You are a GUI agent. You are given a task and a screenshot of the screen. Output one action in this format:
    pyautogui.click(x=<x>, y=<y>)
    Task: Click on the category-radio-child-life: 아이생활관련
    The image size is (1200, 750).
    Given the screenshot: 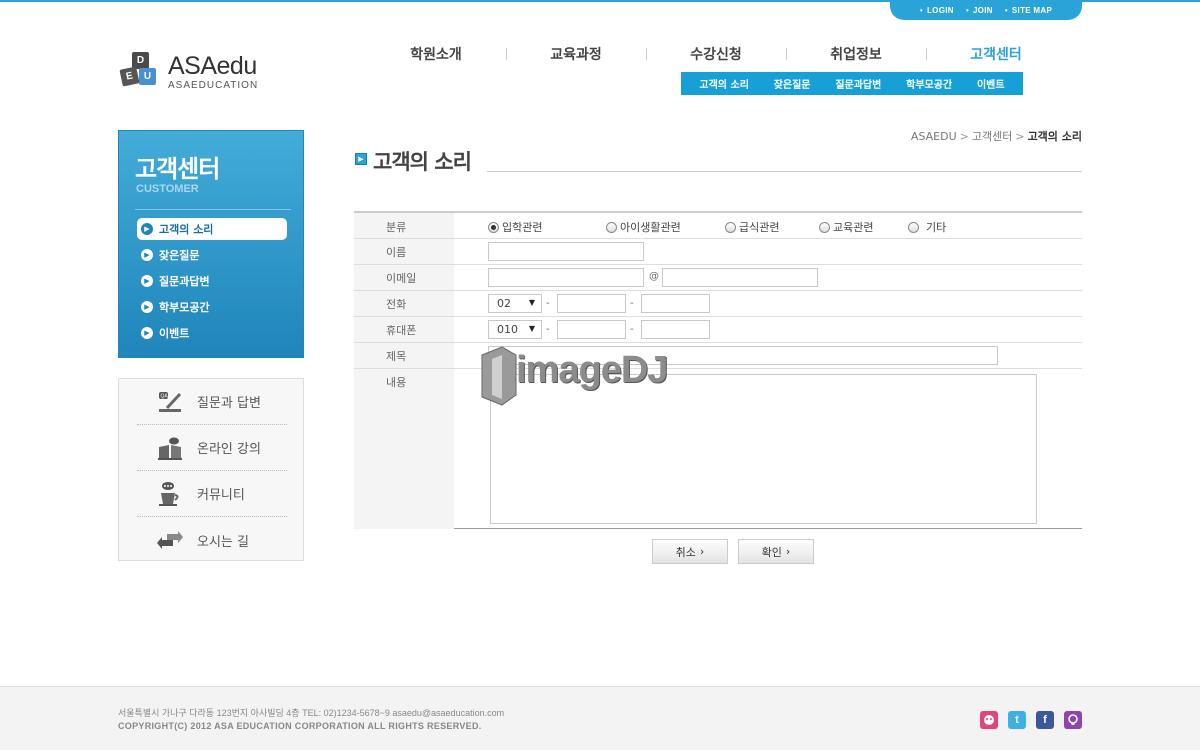 What is the action you would take?
    pyautogui.click(x=643, y=227)
    